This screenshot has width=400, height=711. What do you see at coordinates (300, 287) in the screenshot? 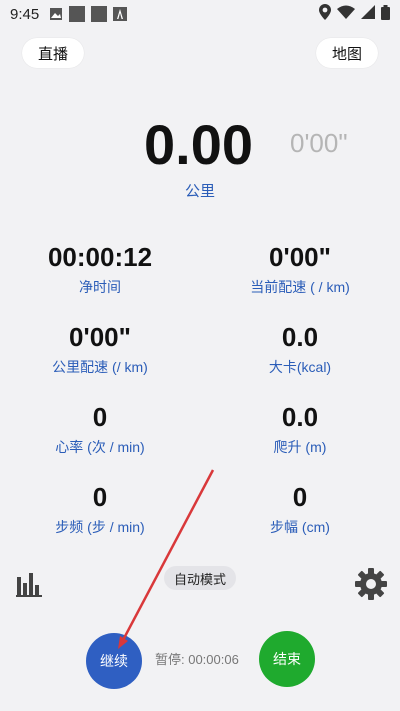
I see `stat-label: 当前配速 ( / km)` at bounding box center [300, 287].